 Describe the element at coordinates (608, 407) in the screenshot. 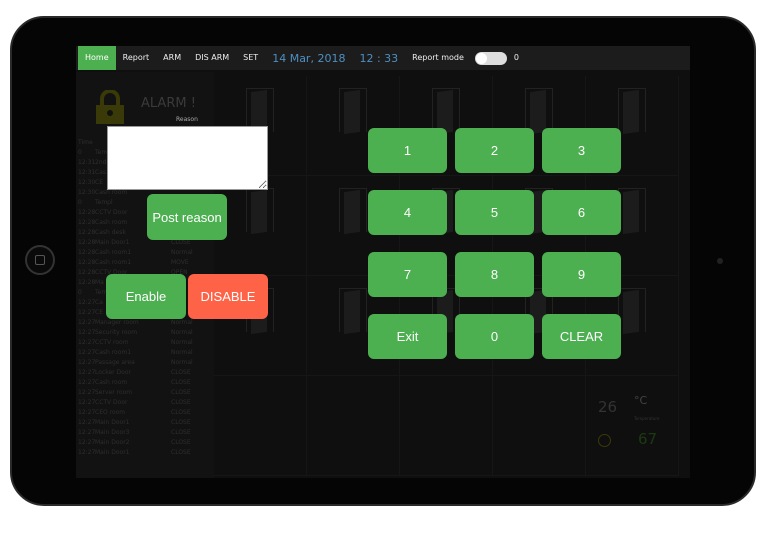

I see `temperature-value: 26` at that location.